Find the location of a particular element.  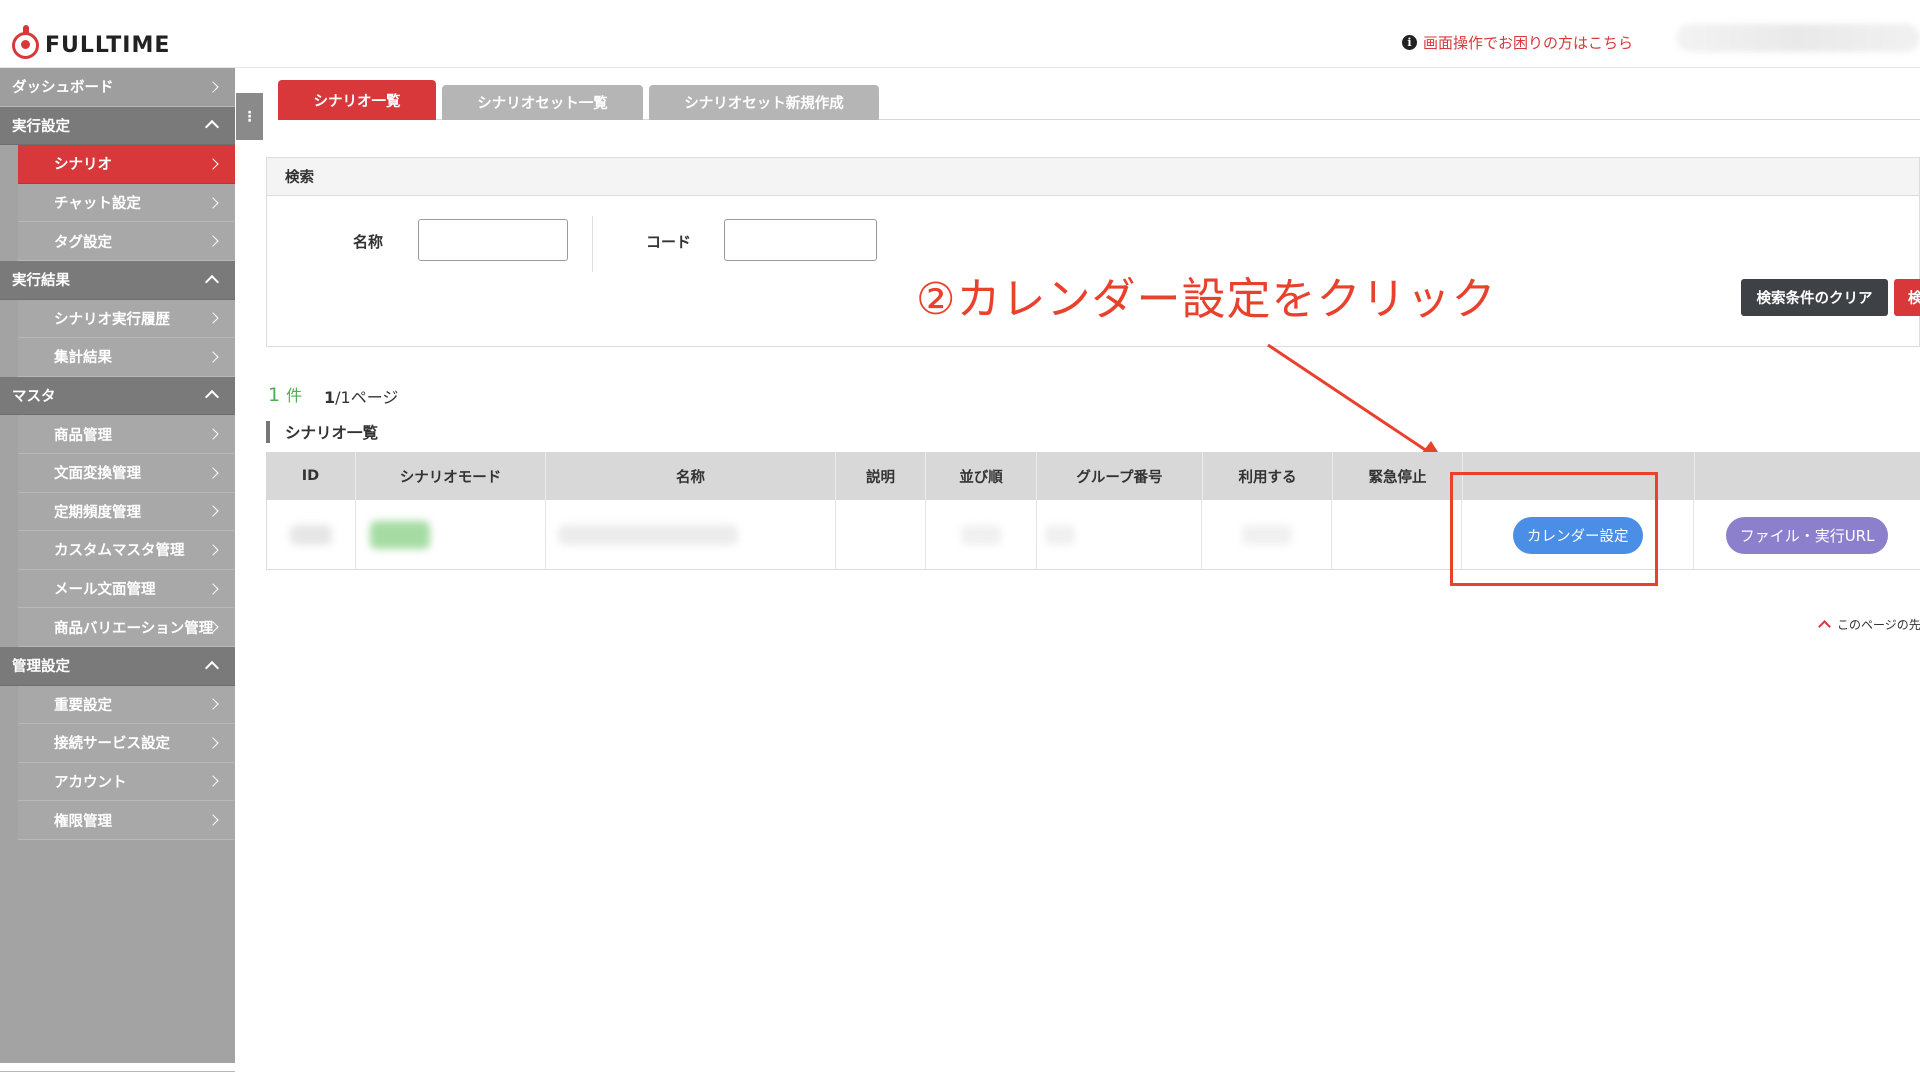

chevron-up-icon is located at coordinates (1824, 626).